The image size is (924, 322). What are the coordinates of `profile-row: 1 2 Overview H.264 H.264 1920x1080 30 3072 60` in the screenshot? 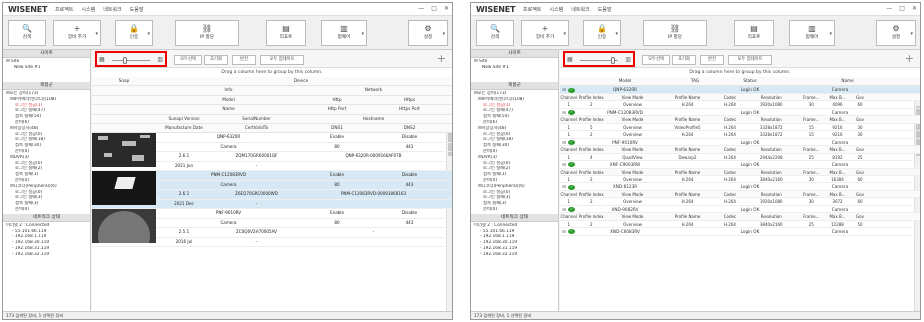 It's located at (740, 202).